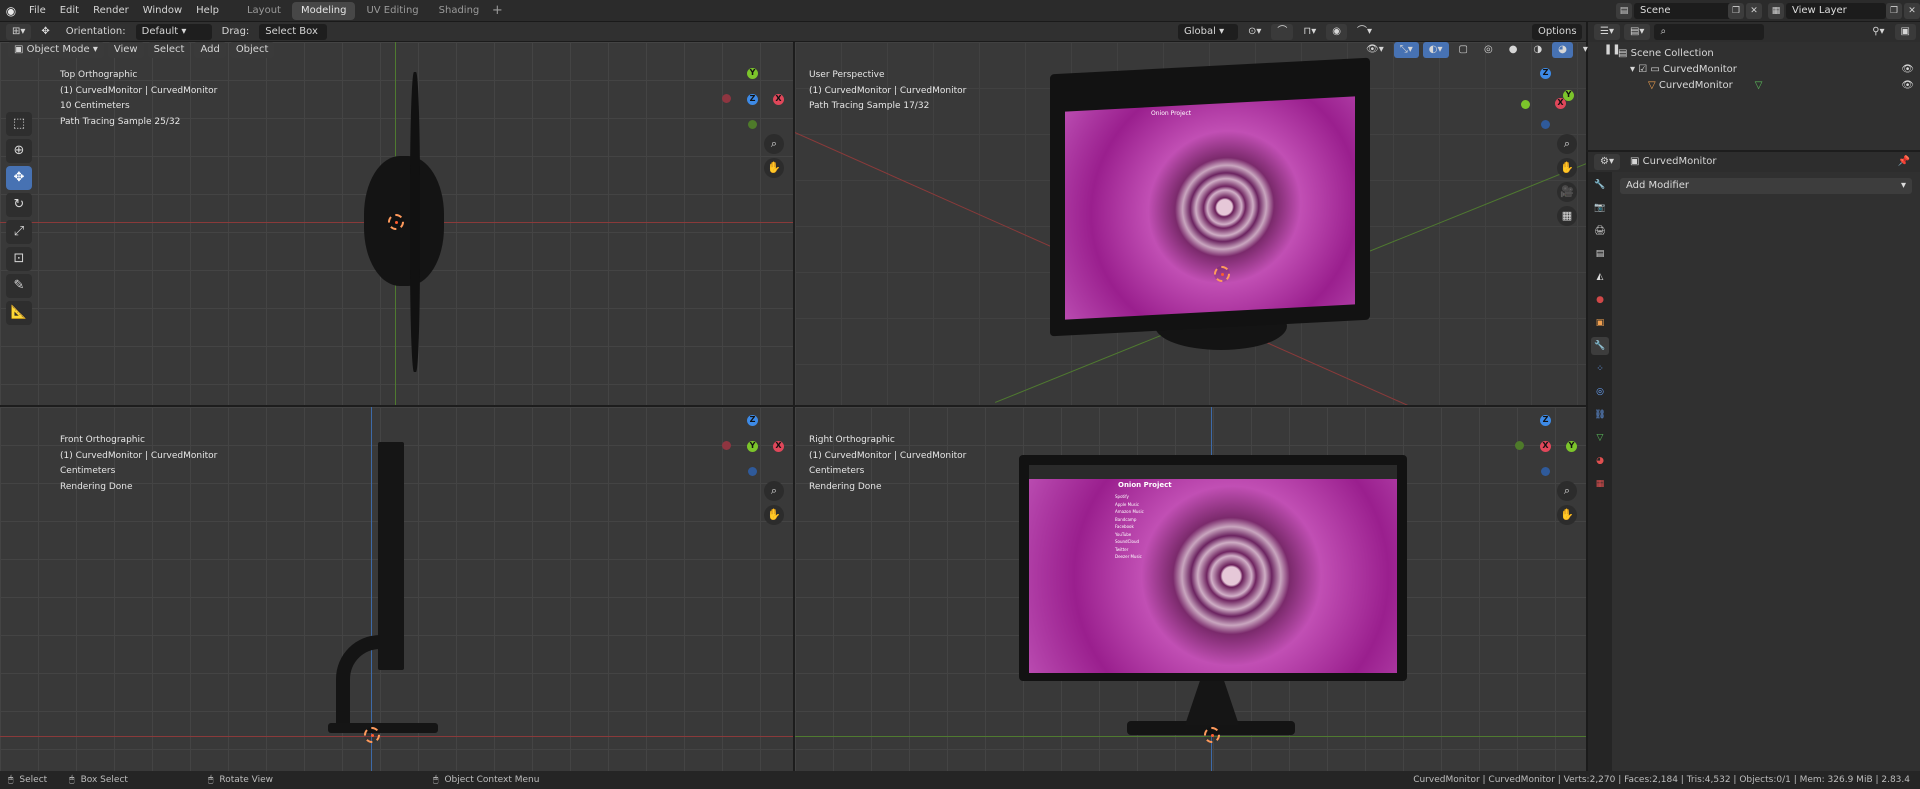 This screenshot has width=1920, height=789. I want to click on drag-dropdown: Select Box ▾, so click(293, 38).